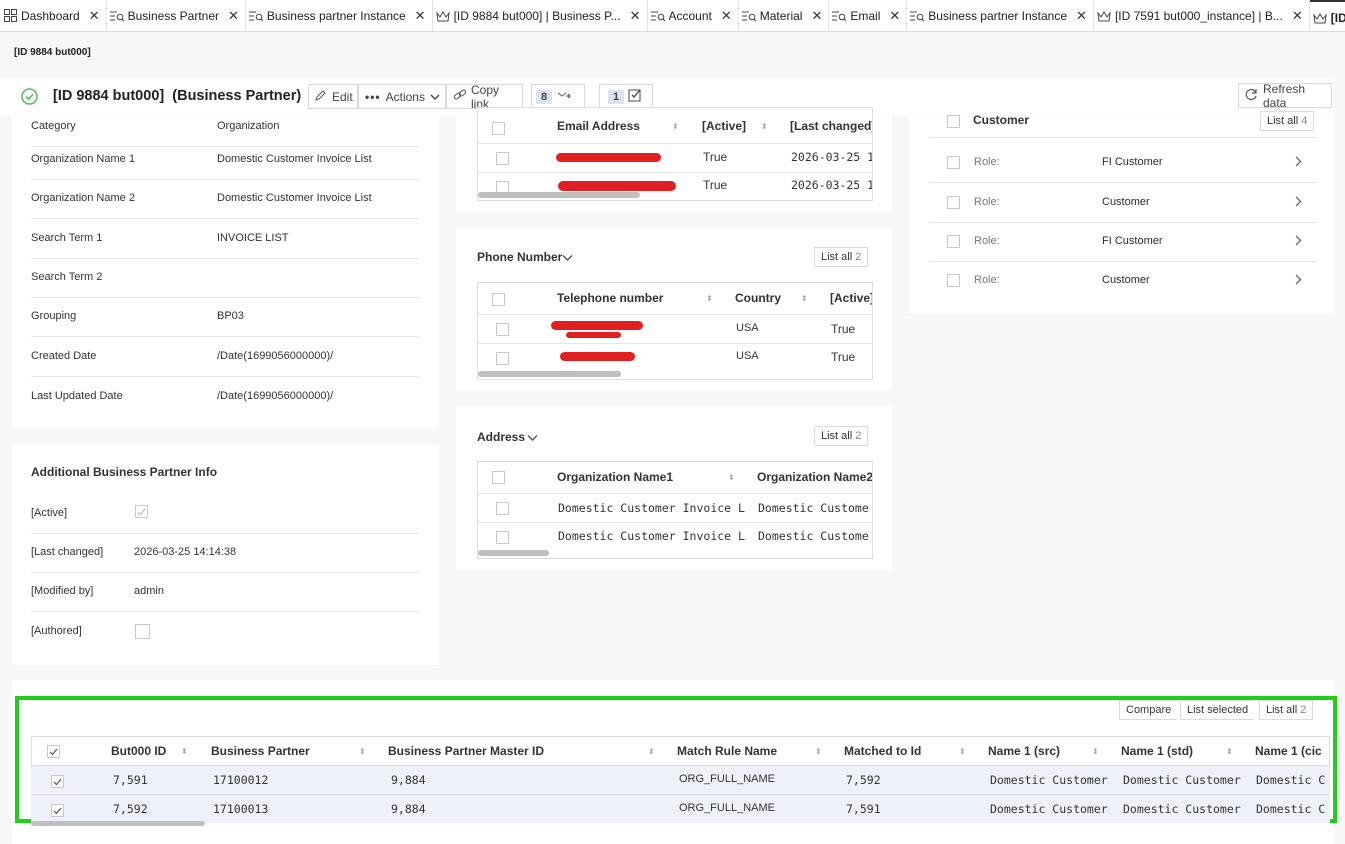  Describe the element at coordinates (1000, 15) in the screenshot. I see `tab-business-partner-instance-2: Business partner Instance ✕` at that location.